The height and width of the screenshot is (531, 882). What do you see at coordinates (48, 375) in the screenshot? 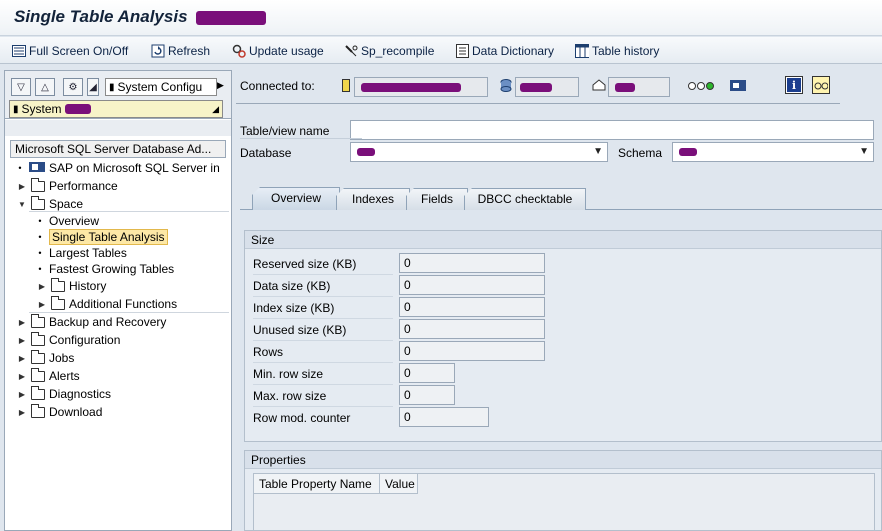
I see `tree-item-alerts: ▶ Alerts` at bounding box center [48, 375].